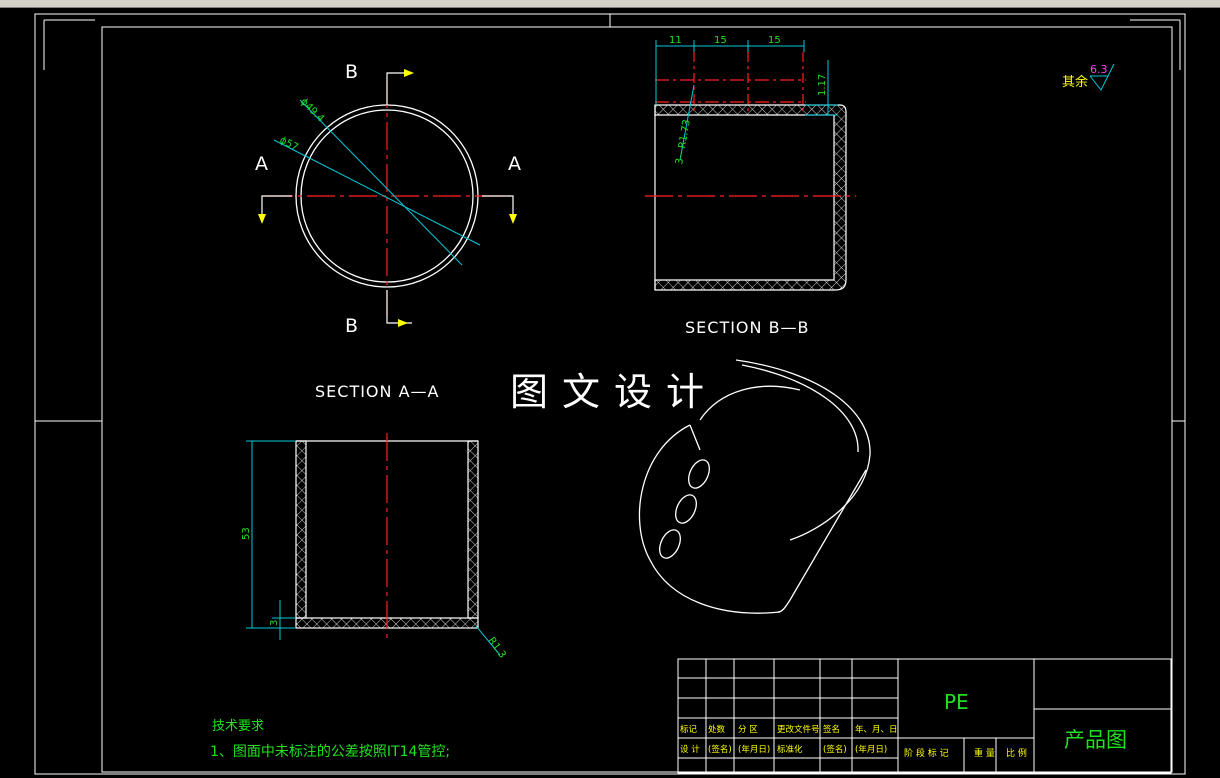 The height and width of the screenshot is (778, 1220). Describe the element at coordinates (747, 327) in the screenshot. I see `section-bb-label: SECTION B—B` at that location.